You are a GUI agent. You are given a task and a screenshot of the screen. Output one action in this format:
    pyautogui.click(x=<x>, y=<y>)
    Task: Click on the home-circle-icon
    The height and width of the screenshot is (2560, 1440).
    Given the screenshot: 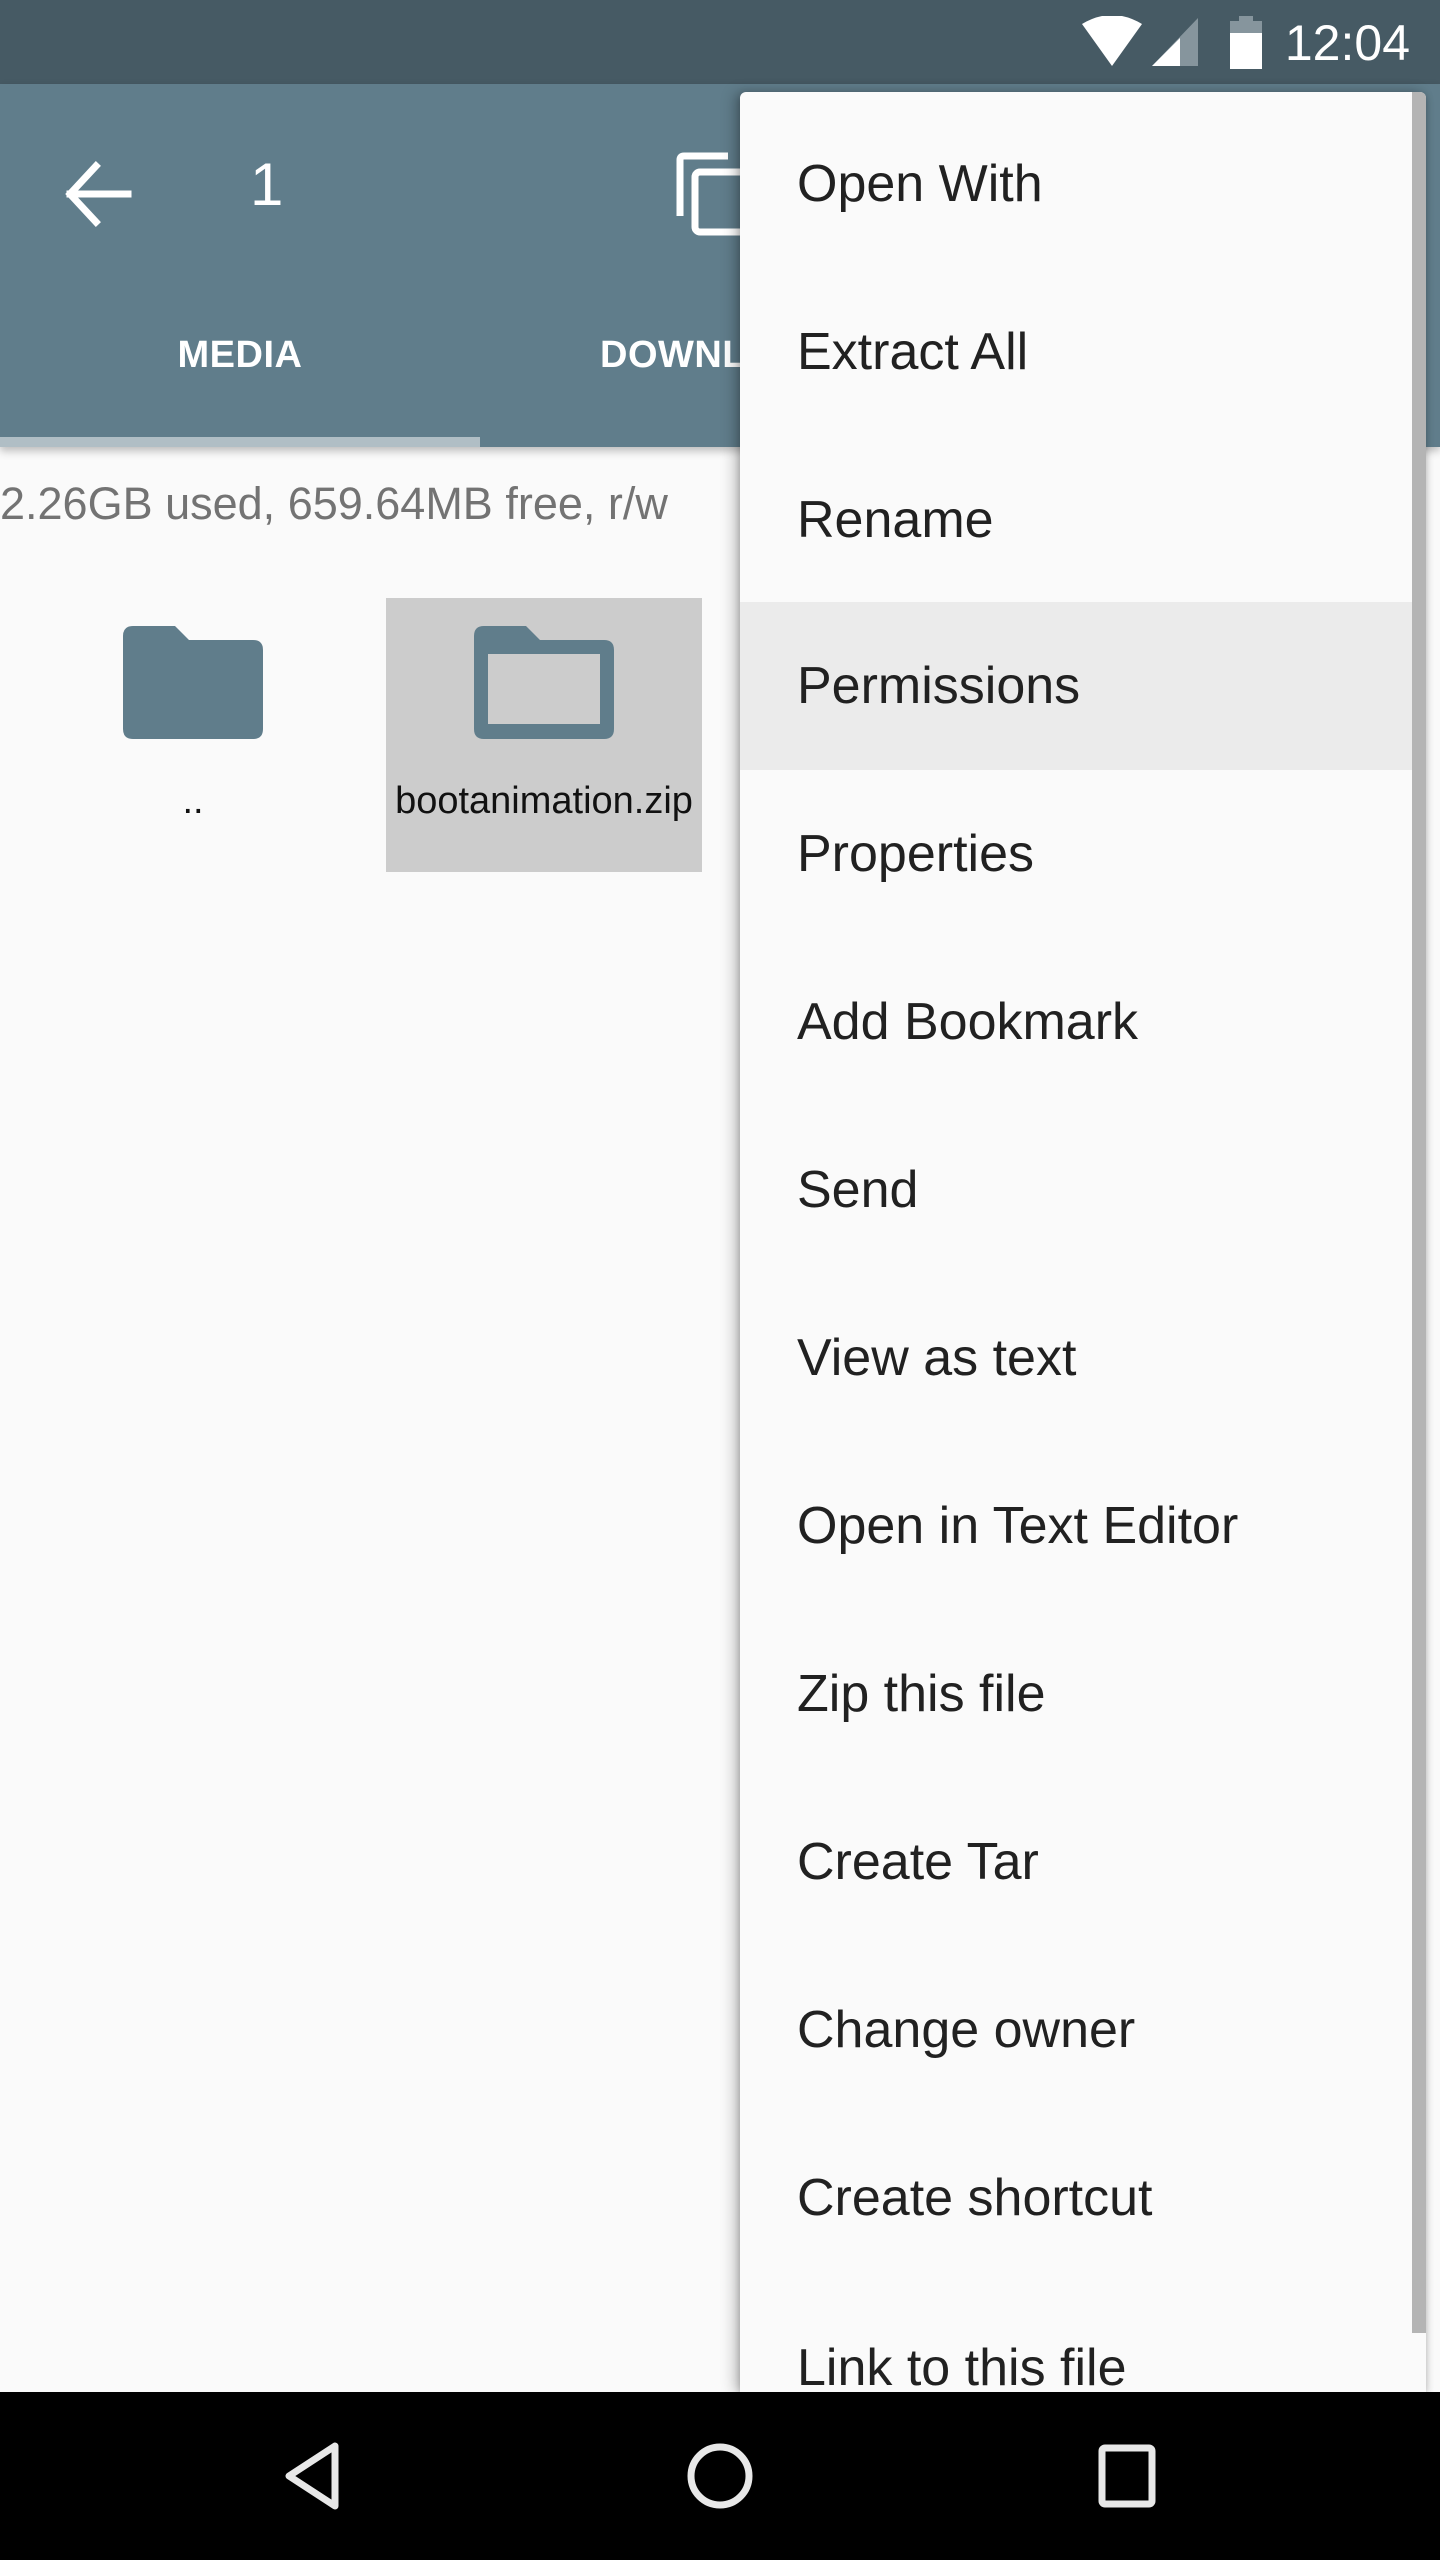 What is the action you would take?
    pyautogui.click(x=720, y=2476)
    